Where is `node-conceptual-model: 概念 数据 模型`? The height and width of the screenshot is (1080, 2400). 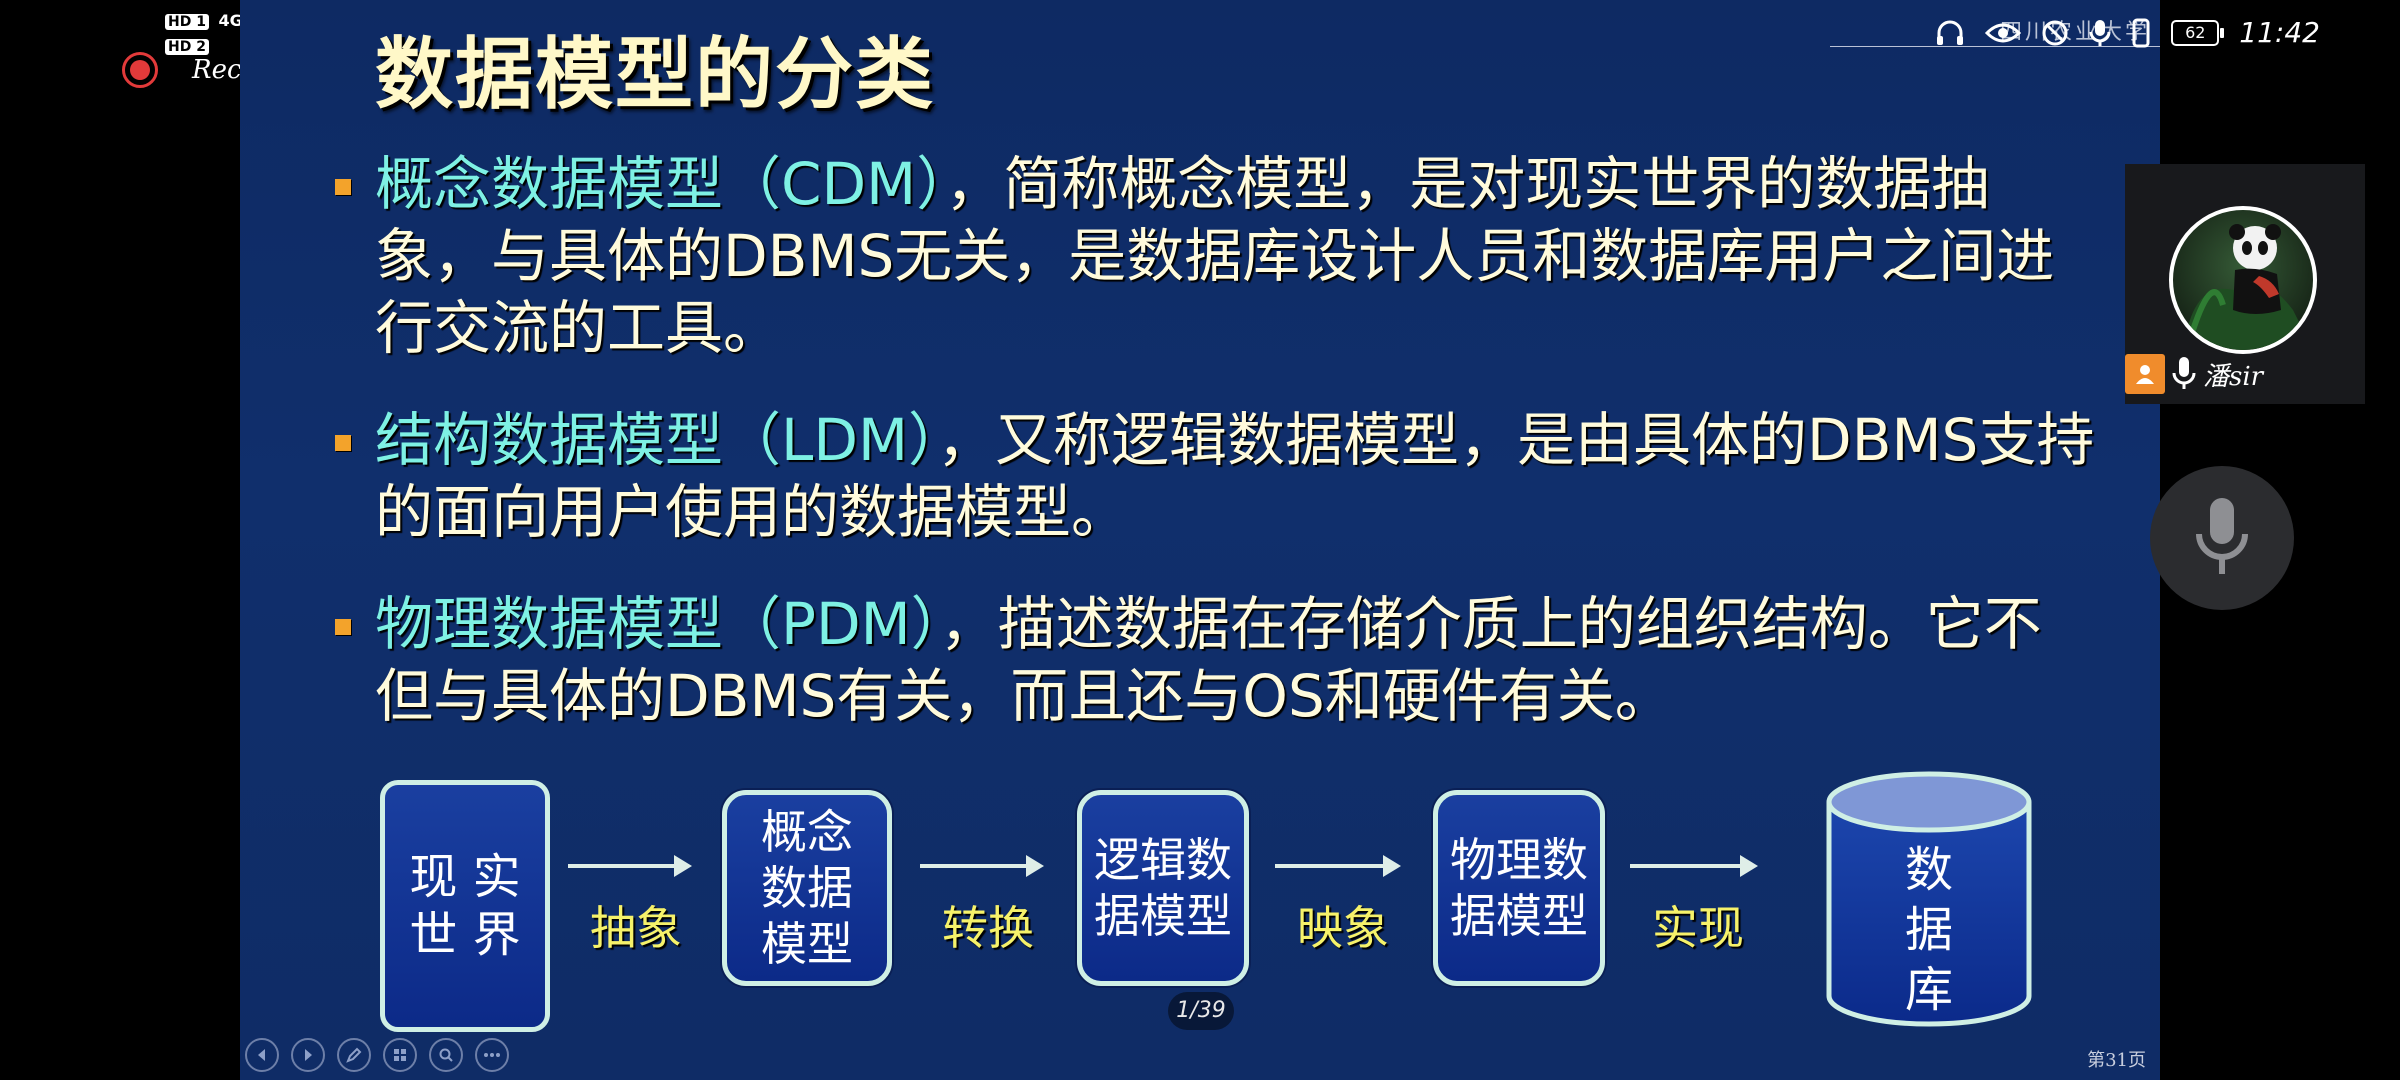 node-conceptual-model: 概念 数据 模型 is located at coordinates (807, 888).